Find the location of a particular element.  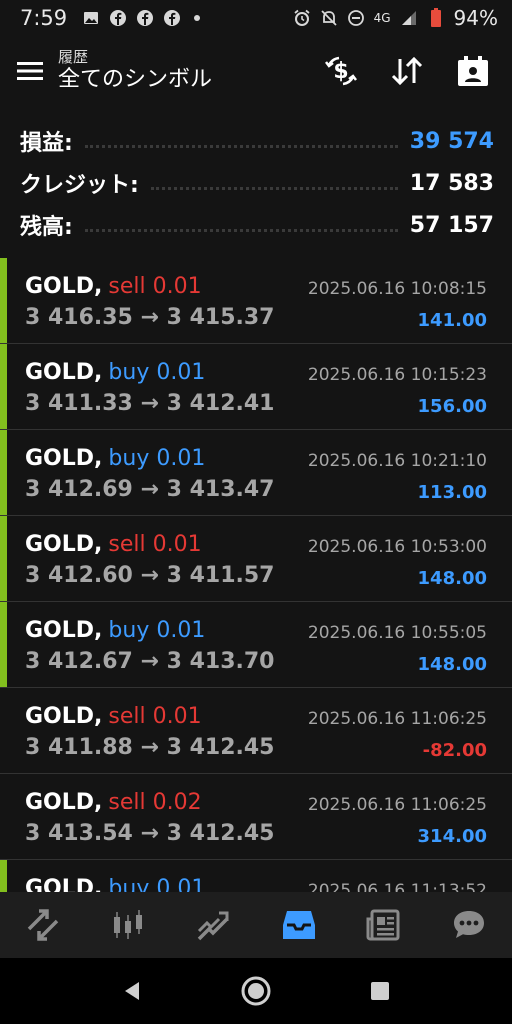

nav-quotes is located at coordinates (43, 925).